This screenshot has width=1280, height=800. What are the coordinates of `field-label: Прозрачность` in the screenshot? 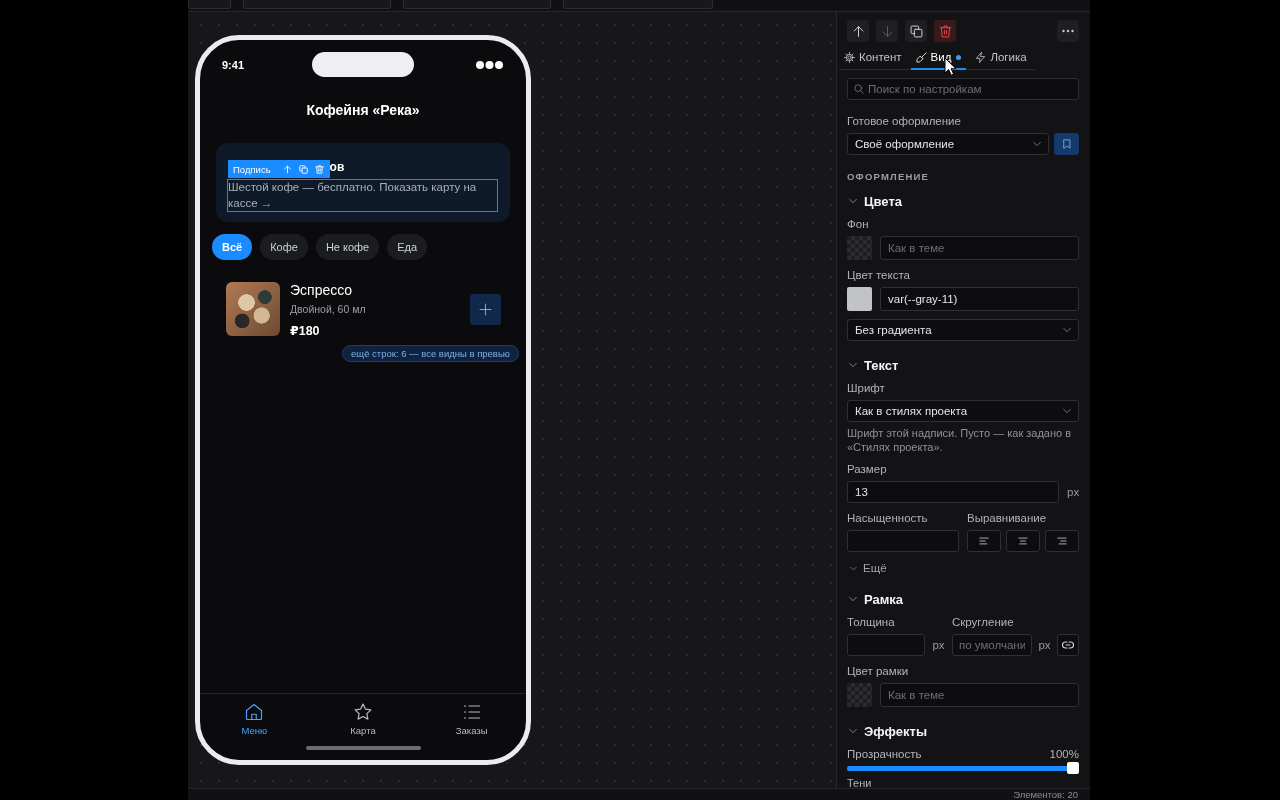 It's located at (884, 754).